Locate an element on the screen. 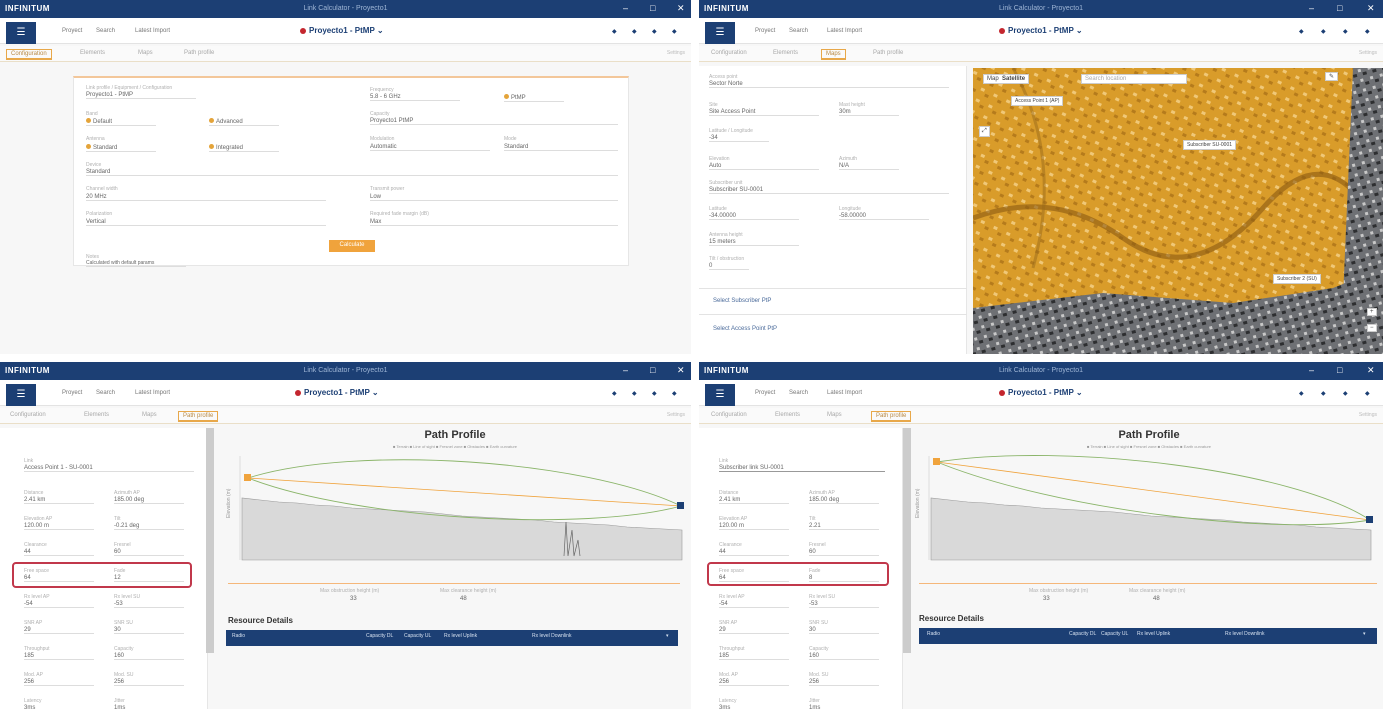  field-value: 60 is located at coordinates (149, 552).